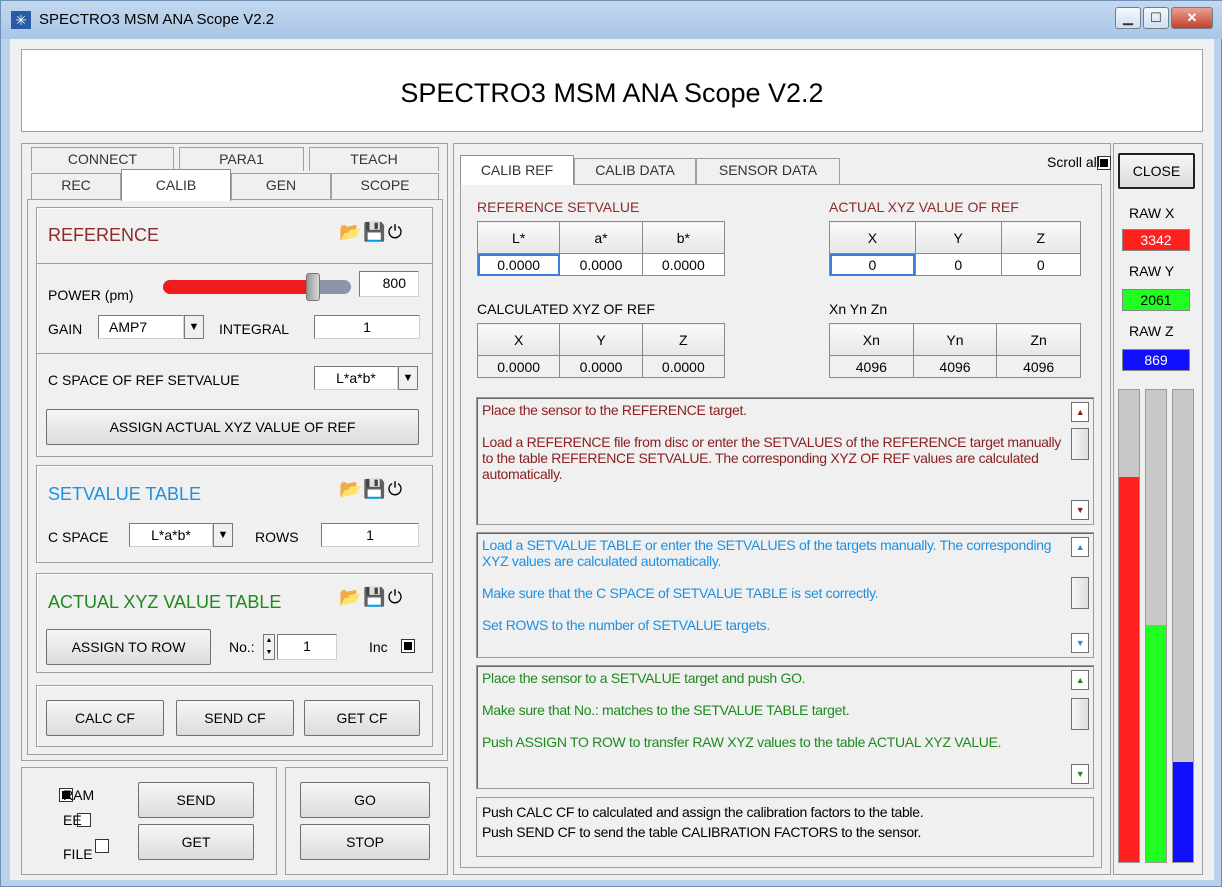 The image size is (1222, 887). I want to click on raw-y-bar-fill, so click(1156, 743).